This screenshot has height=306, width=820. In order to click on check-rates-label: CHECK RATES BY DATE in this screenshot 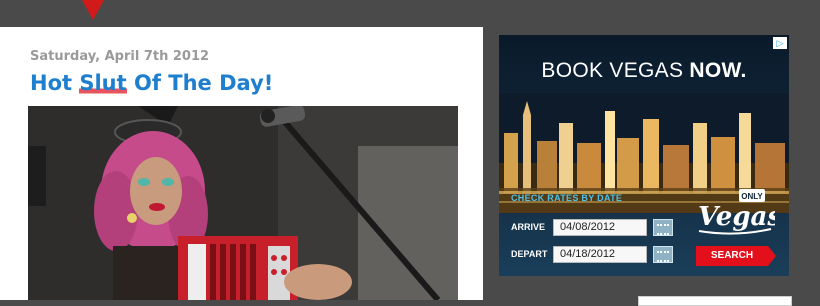, I will do `click(567, 198)`.